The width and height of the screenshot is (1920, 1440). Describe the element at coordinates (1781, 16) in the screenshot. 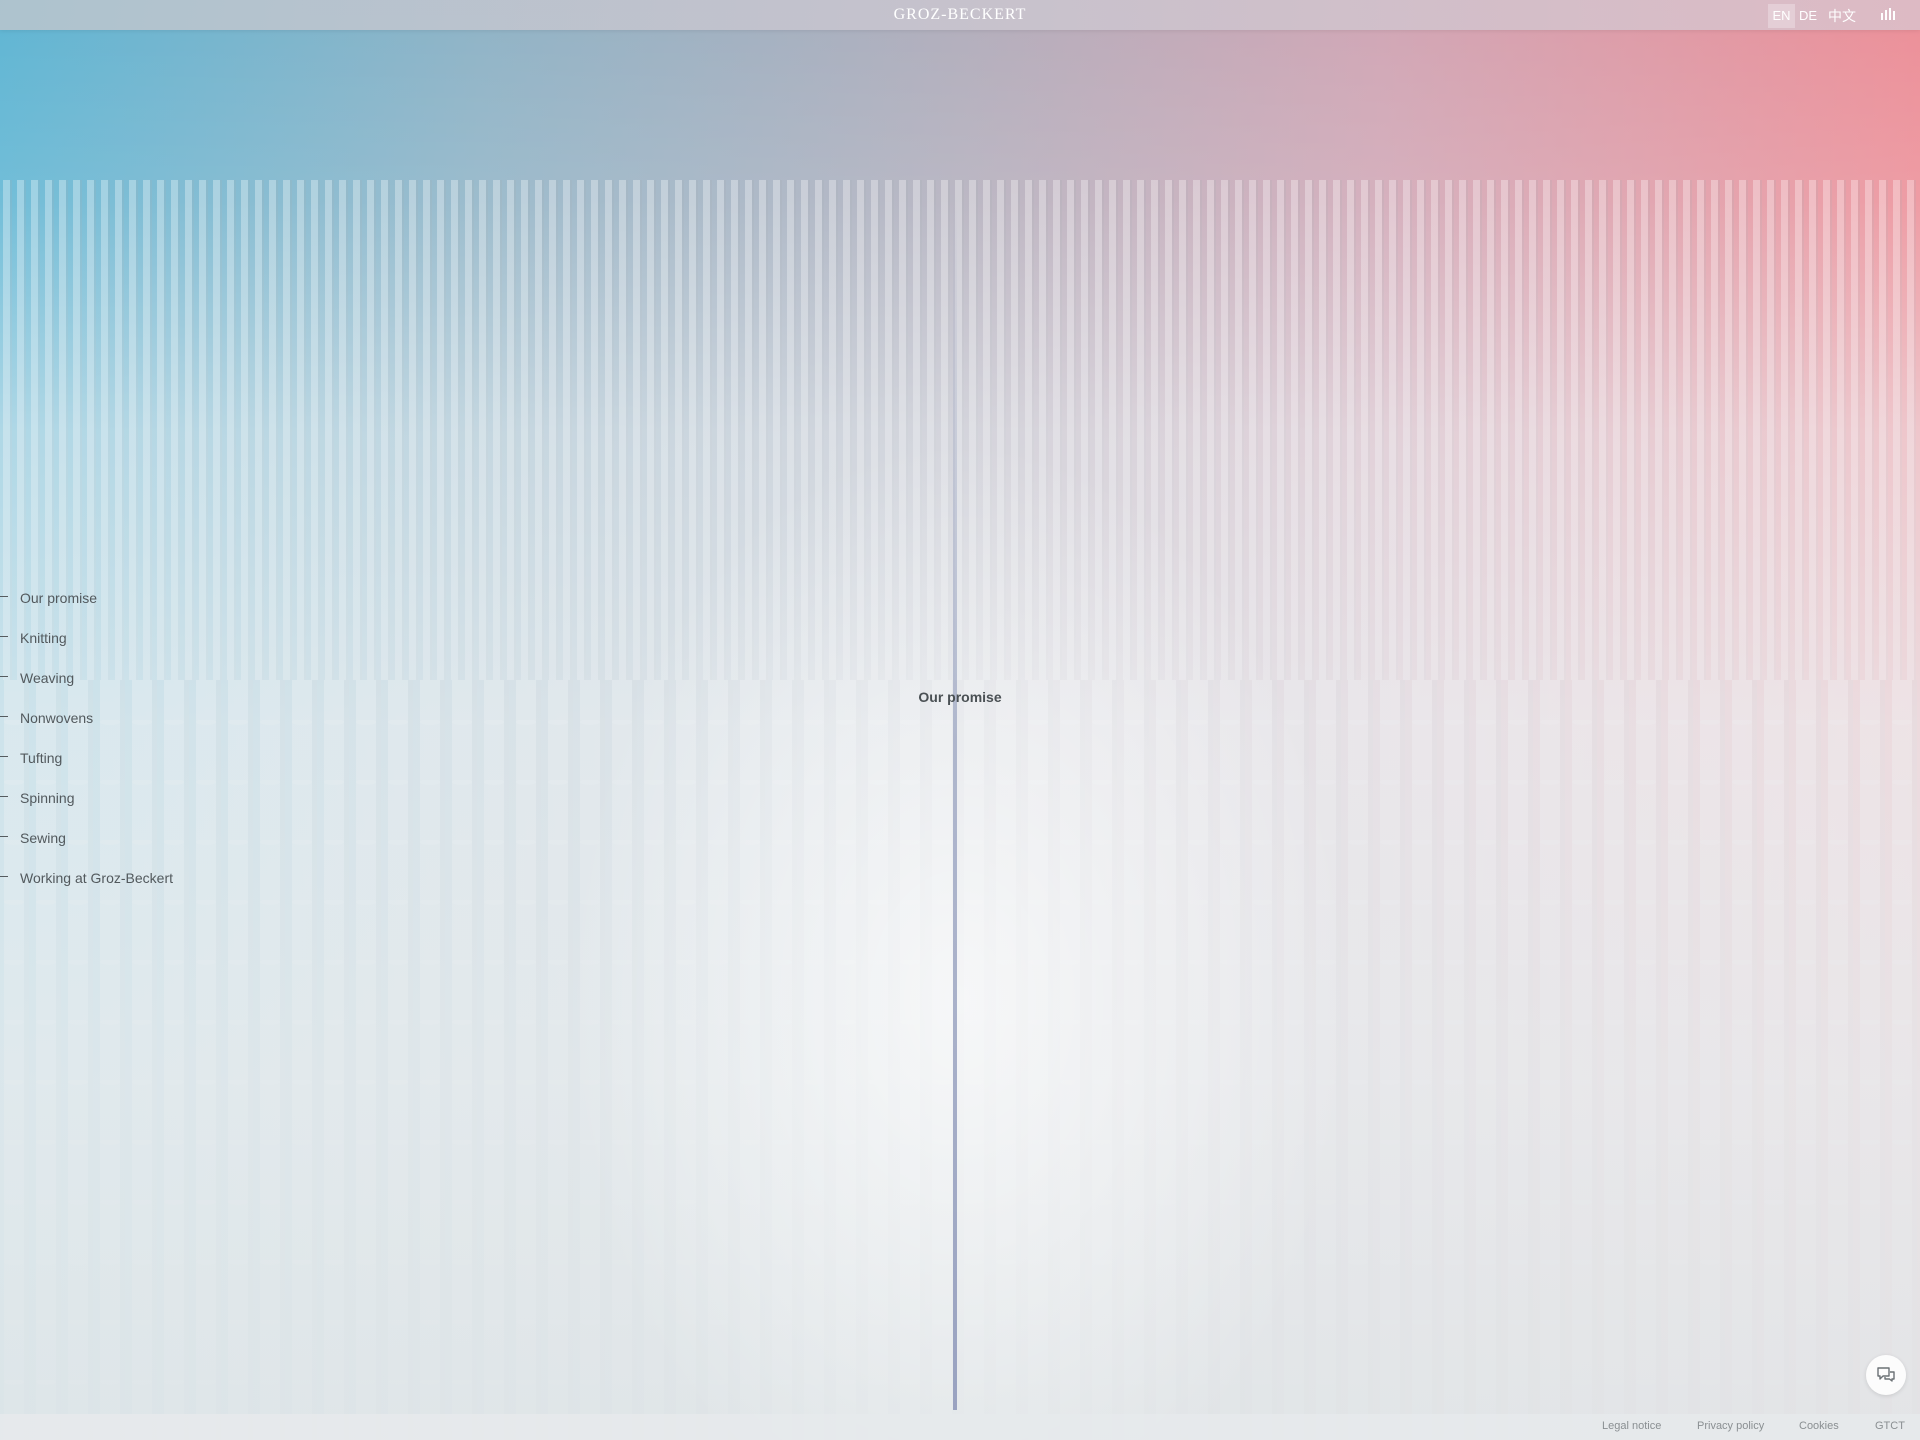

I see `language-en-button: EN` at that location.